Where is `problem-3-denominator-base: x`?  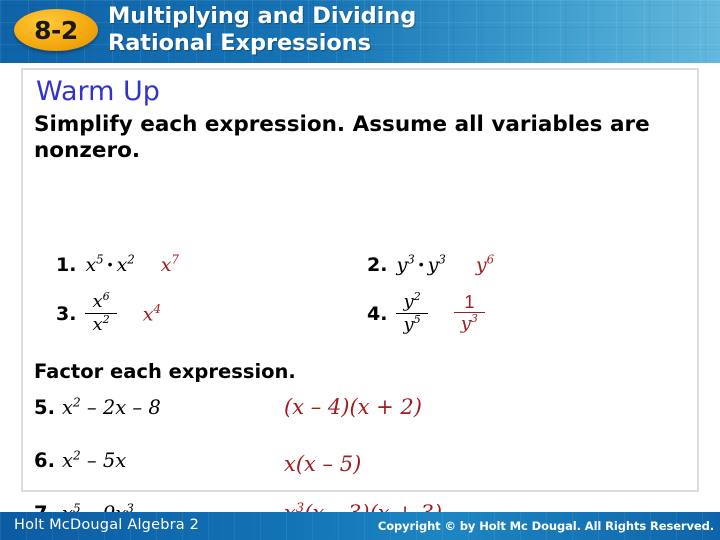
problem-3-denominator-base: x is located at coordinates (97, 324).